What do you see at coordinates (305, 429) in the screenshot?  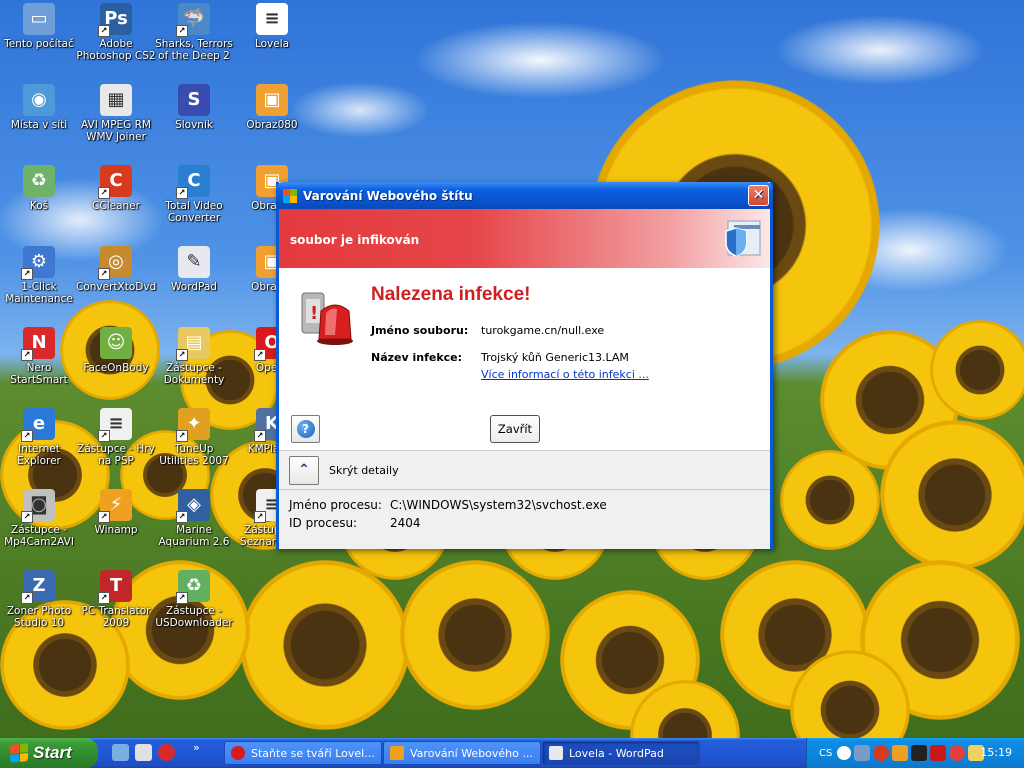 I see `help-button: ?` at bounding box center [305, 429].